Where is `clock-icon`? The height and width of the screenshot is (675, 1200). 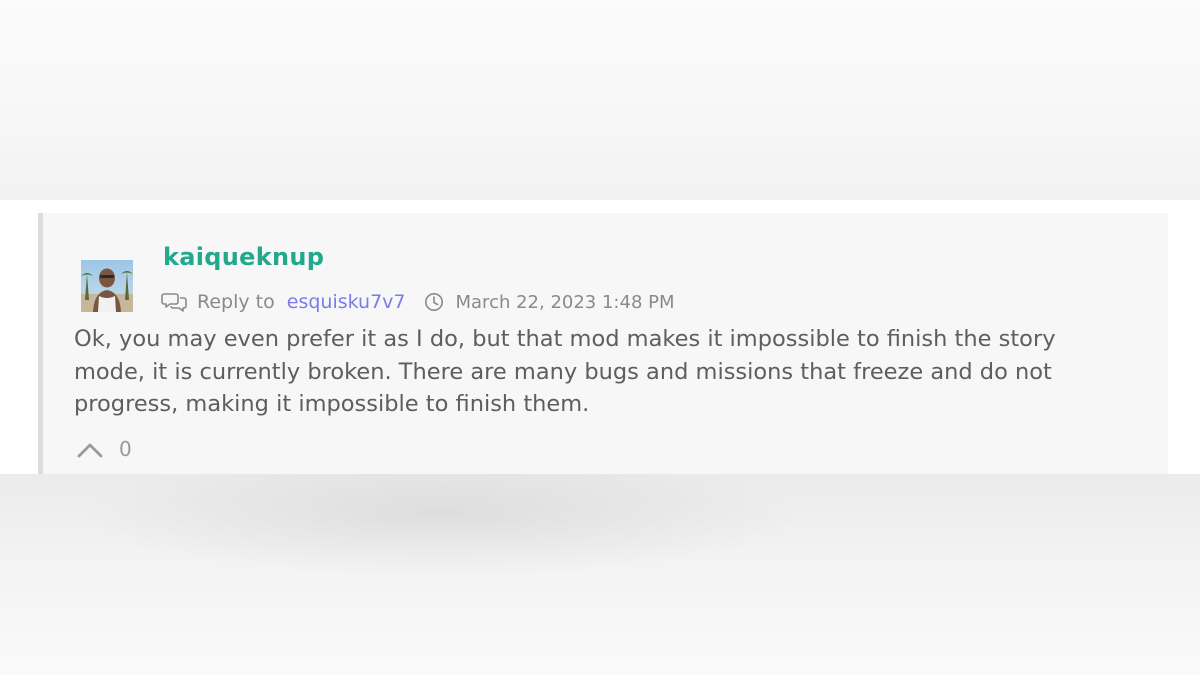
clock-icon is located at coordinates (433, 302).